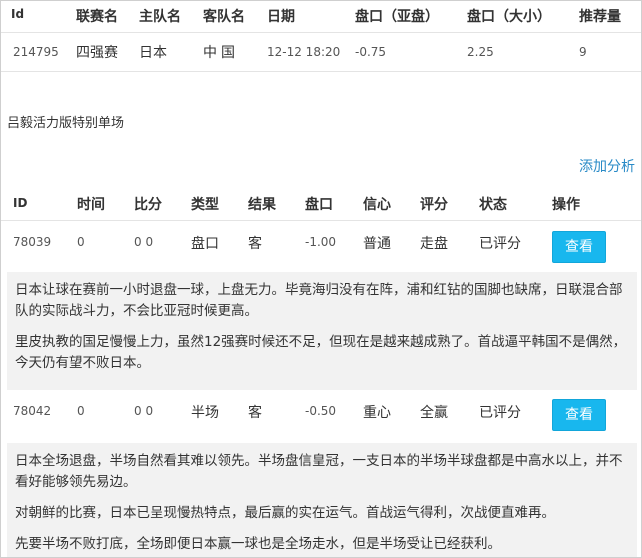 Image resolution: width=642 pixels, height=558 pixels. What do you see at coordinates (18, 14) in the screenshot?
I see `match-header-id: Id` at bounding box center [18, 14].